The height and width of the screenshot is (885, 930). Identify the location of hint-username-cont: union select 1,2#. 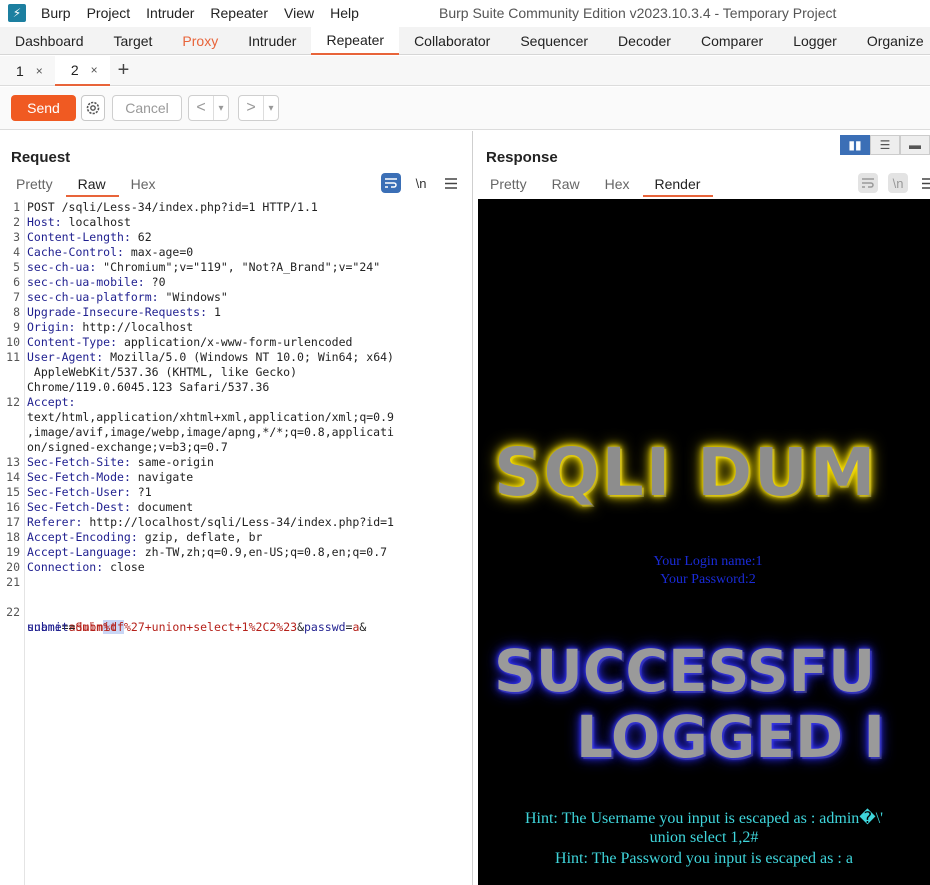
(704, 837).